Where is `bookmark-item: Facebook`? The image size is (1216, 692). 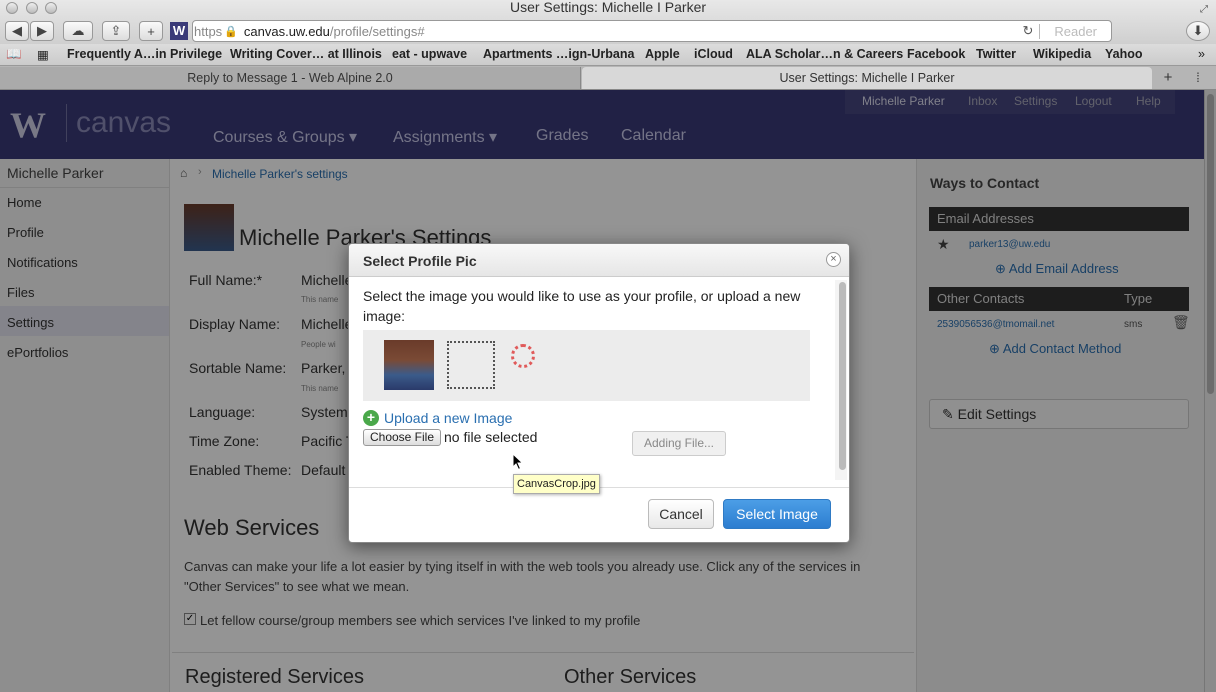 bookmark-item: Facebook is located at coordinates (936, 54).